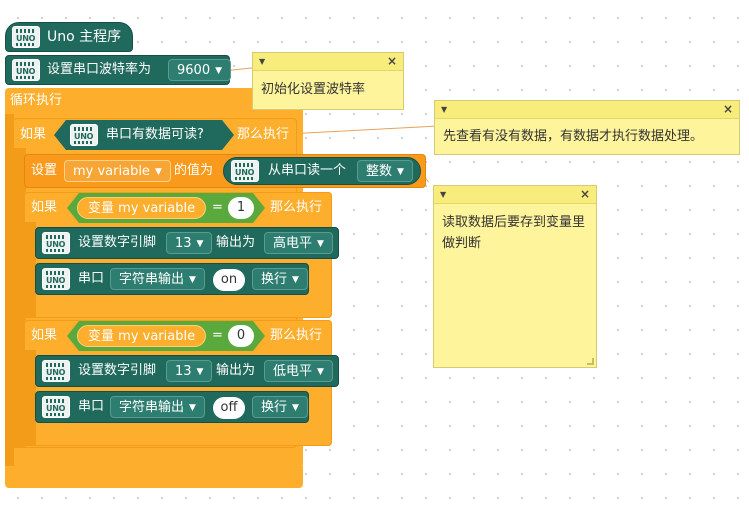  What do you see at coordinates (590, 361) in the screenshot?
I see `resize-handle` at bounding box center [590, 361].